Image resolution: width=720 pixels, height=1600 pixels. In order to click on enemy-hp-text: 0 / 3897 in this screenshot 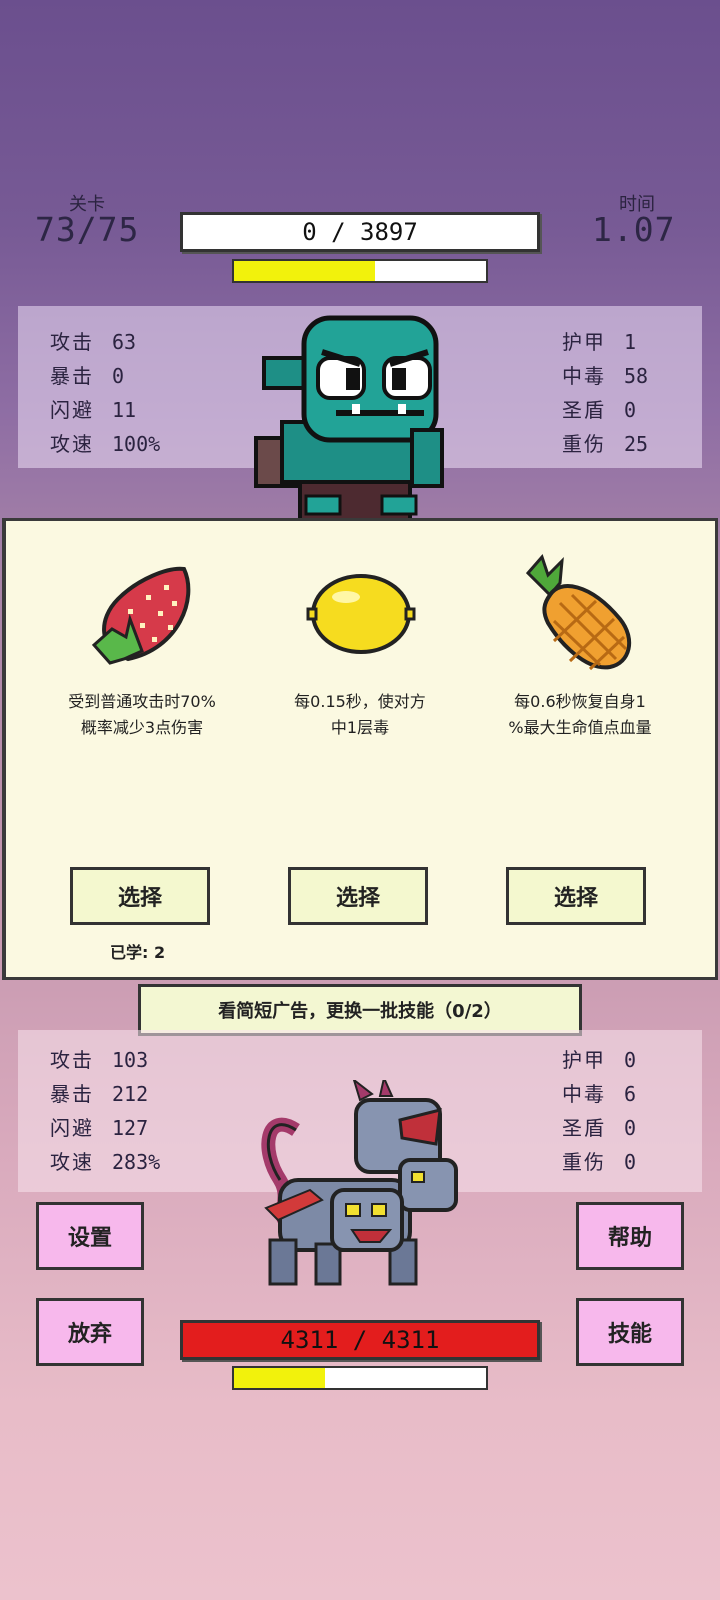, I will do `click(360, 232)`.